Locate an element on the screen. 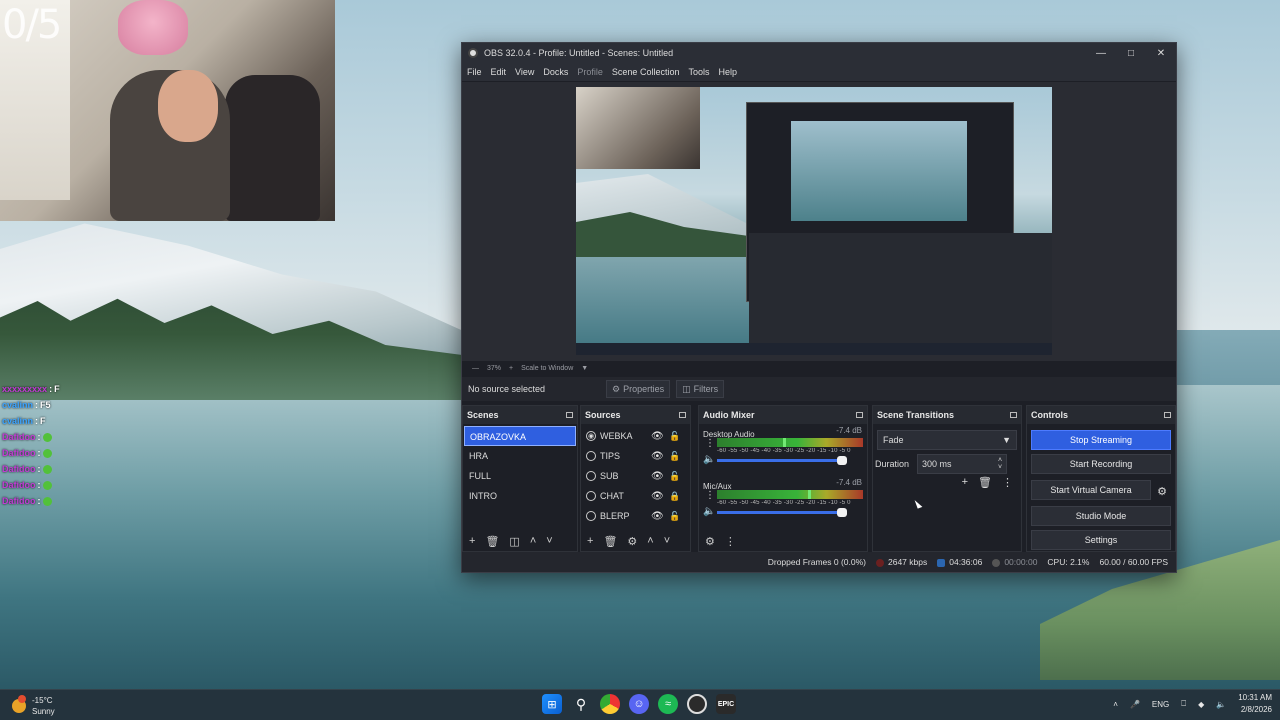 The width and height of the screenshot is (1280, 720). properties-button: ⚙ Properties is located at coordinates (638, 389).